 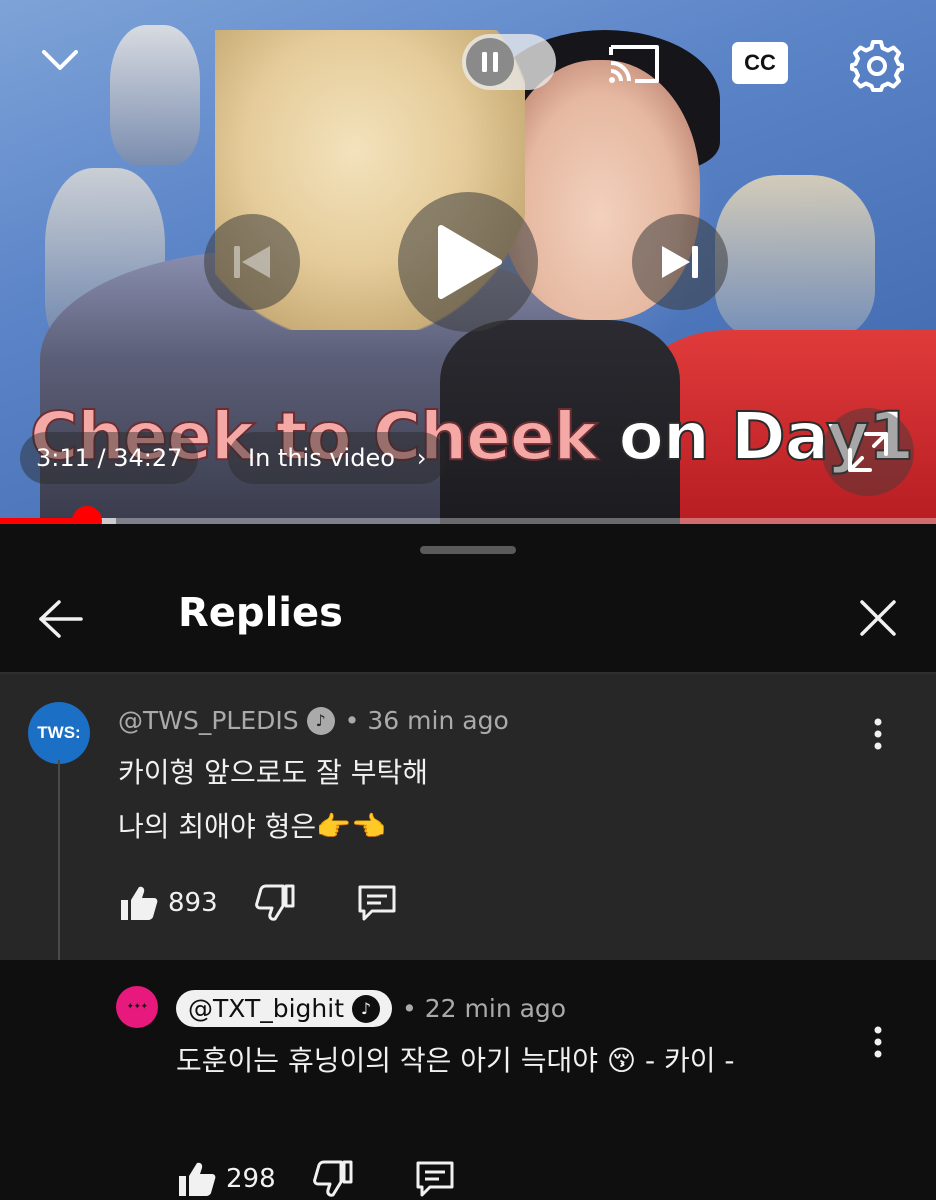 I want to click on like-count: 893, so click(x=193, y=903).